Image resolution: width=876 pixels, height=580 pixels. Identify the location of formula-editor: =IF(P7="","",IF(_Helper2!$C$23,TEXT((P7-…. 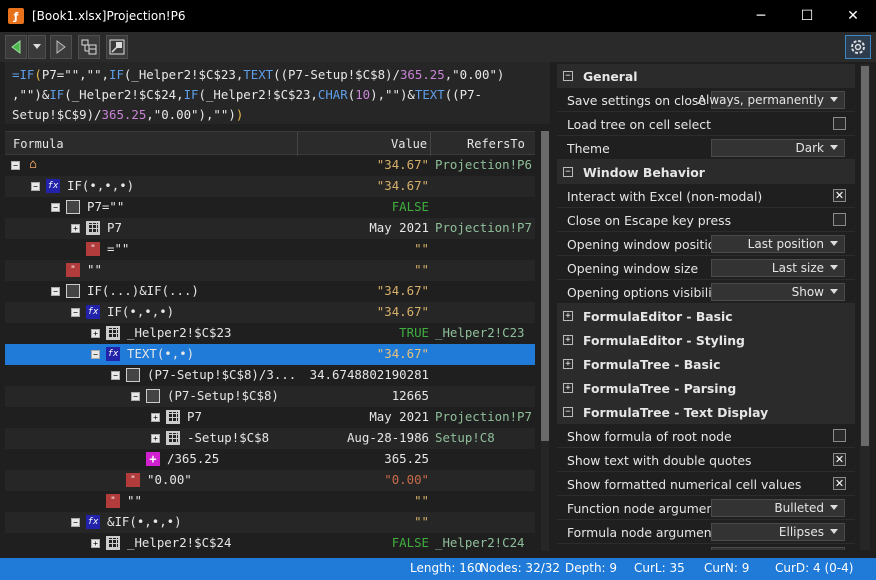
(277, 93).